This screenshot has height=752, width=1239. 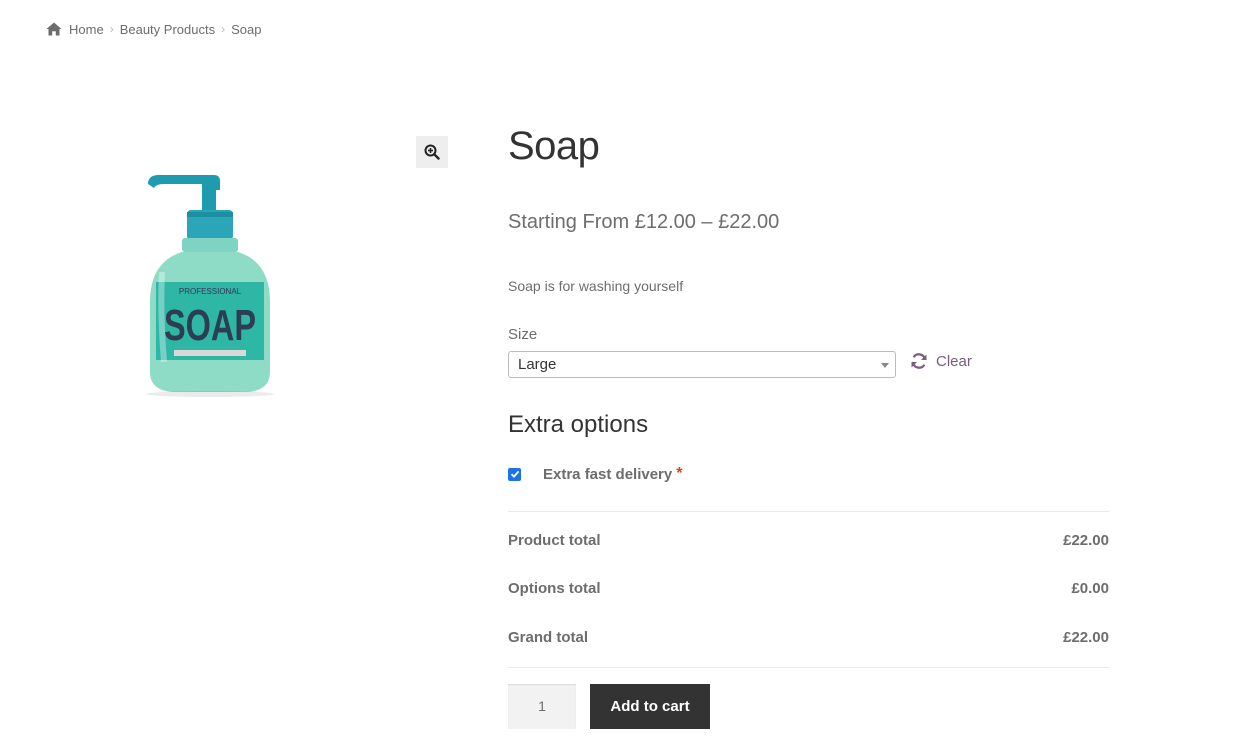 I want to click on product-image: PROFESSIONAL SOAP, so click(x=207, y=285).